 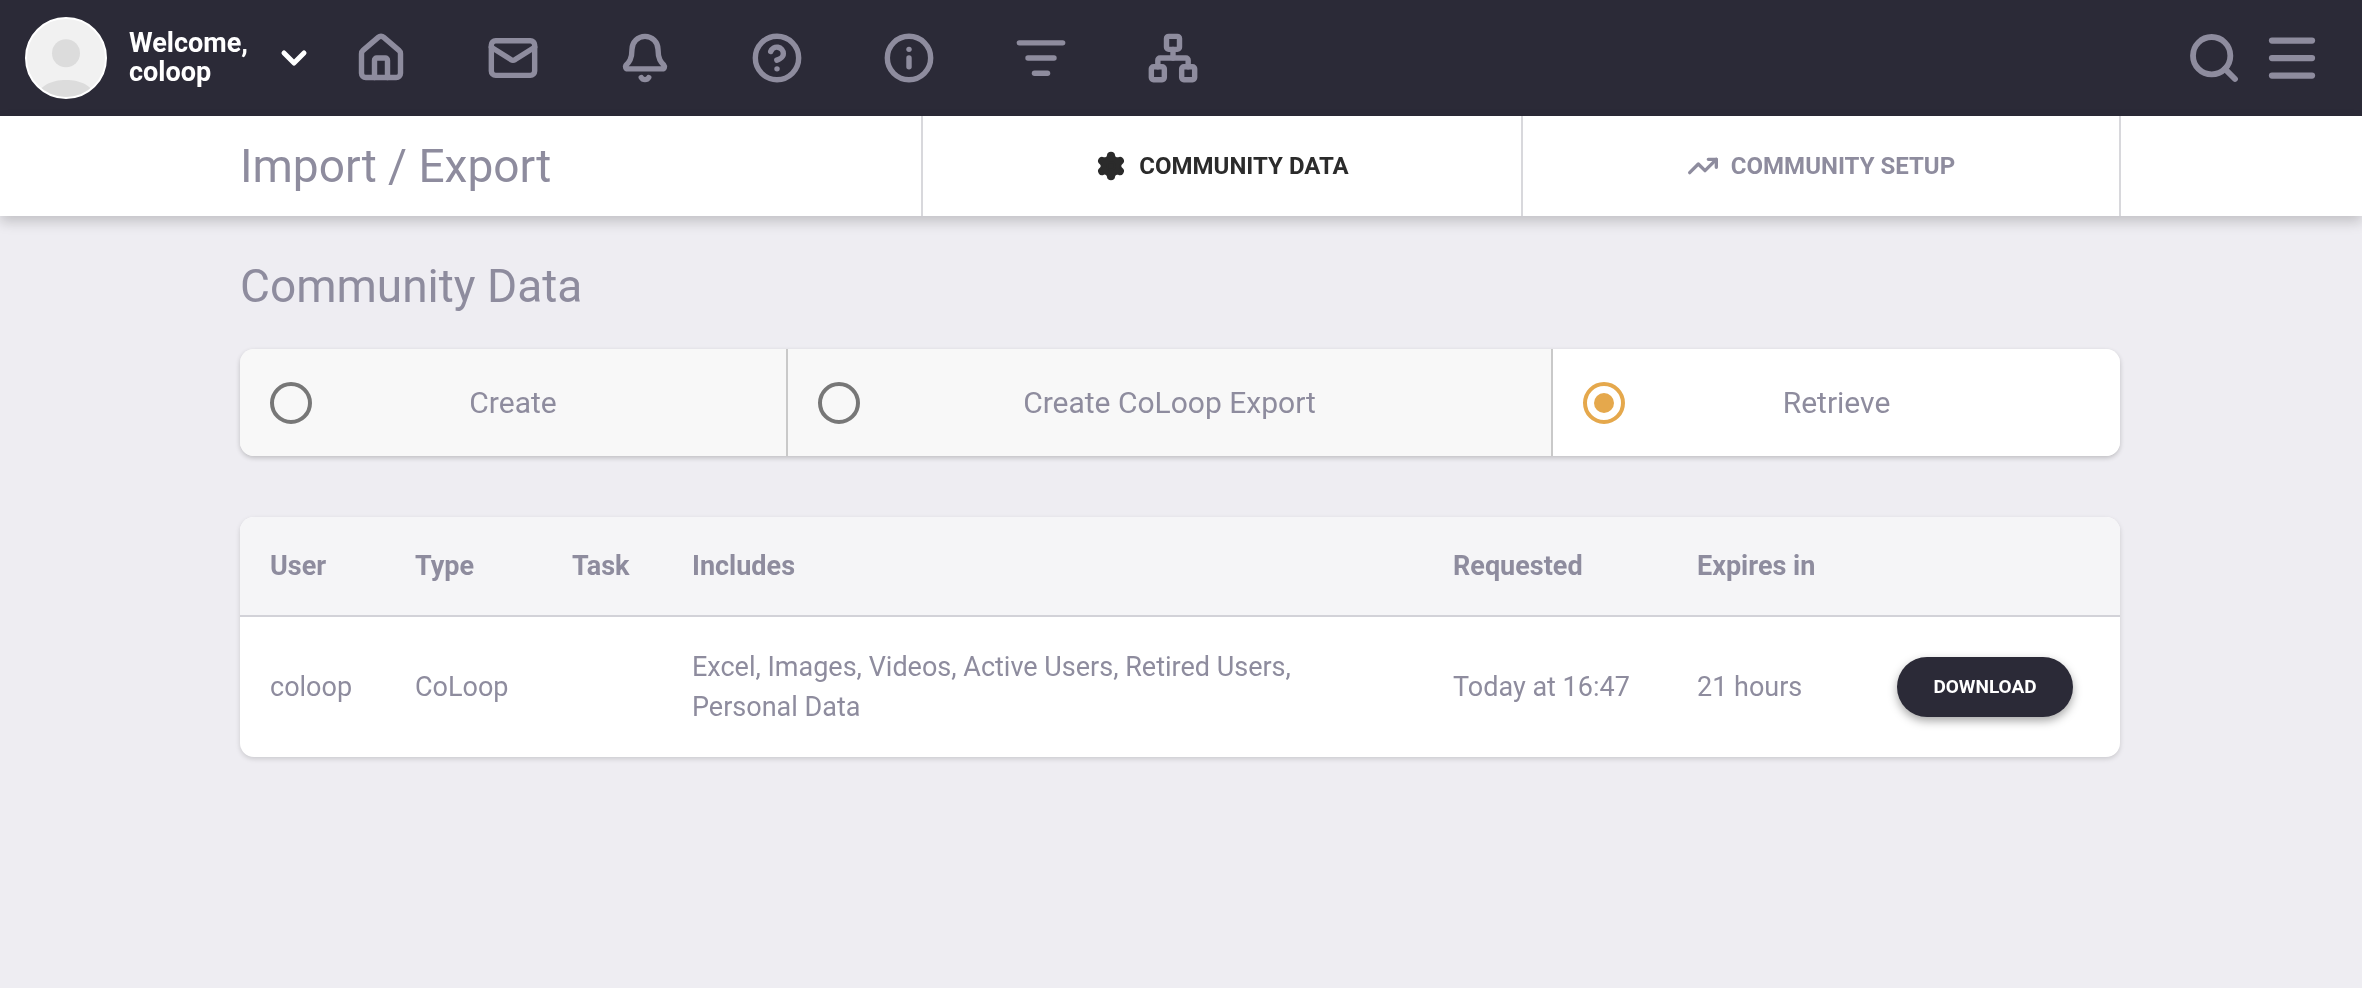 I want to click on username-text: coloop, so click(x=170, y=72).